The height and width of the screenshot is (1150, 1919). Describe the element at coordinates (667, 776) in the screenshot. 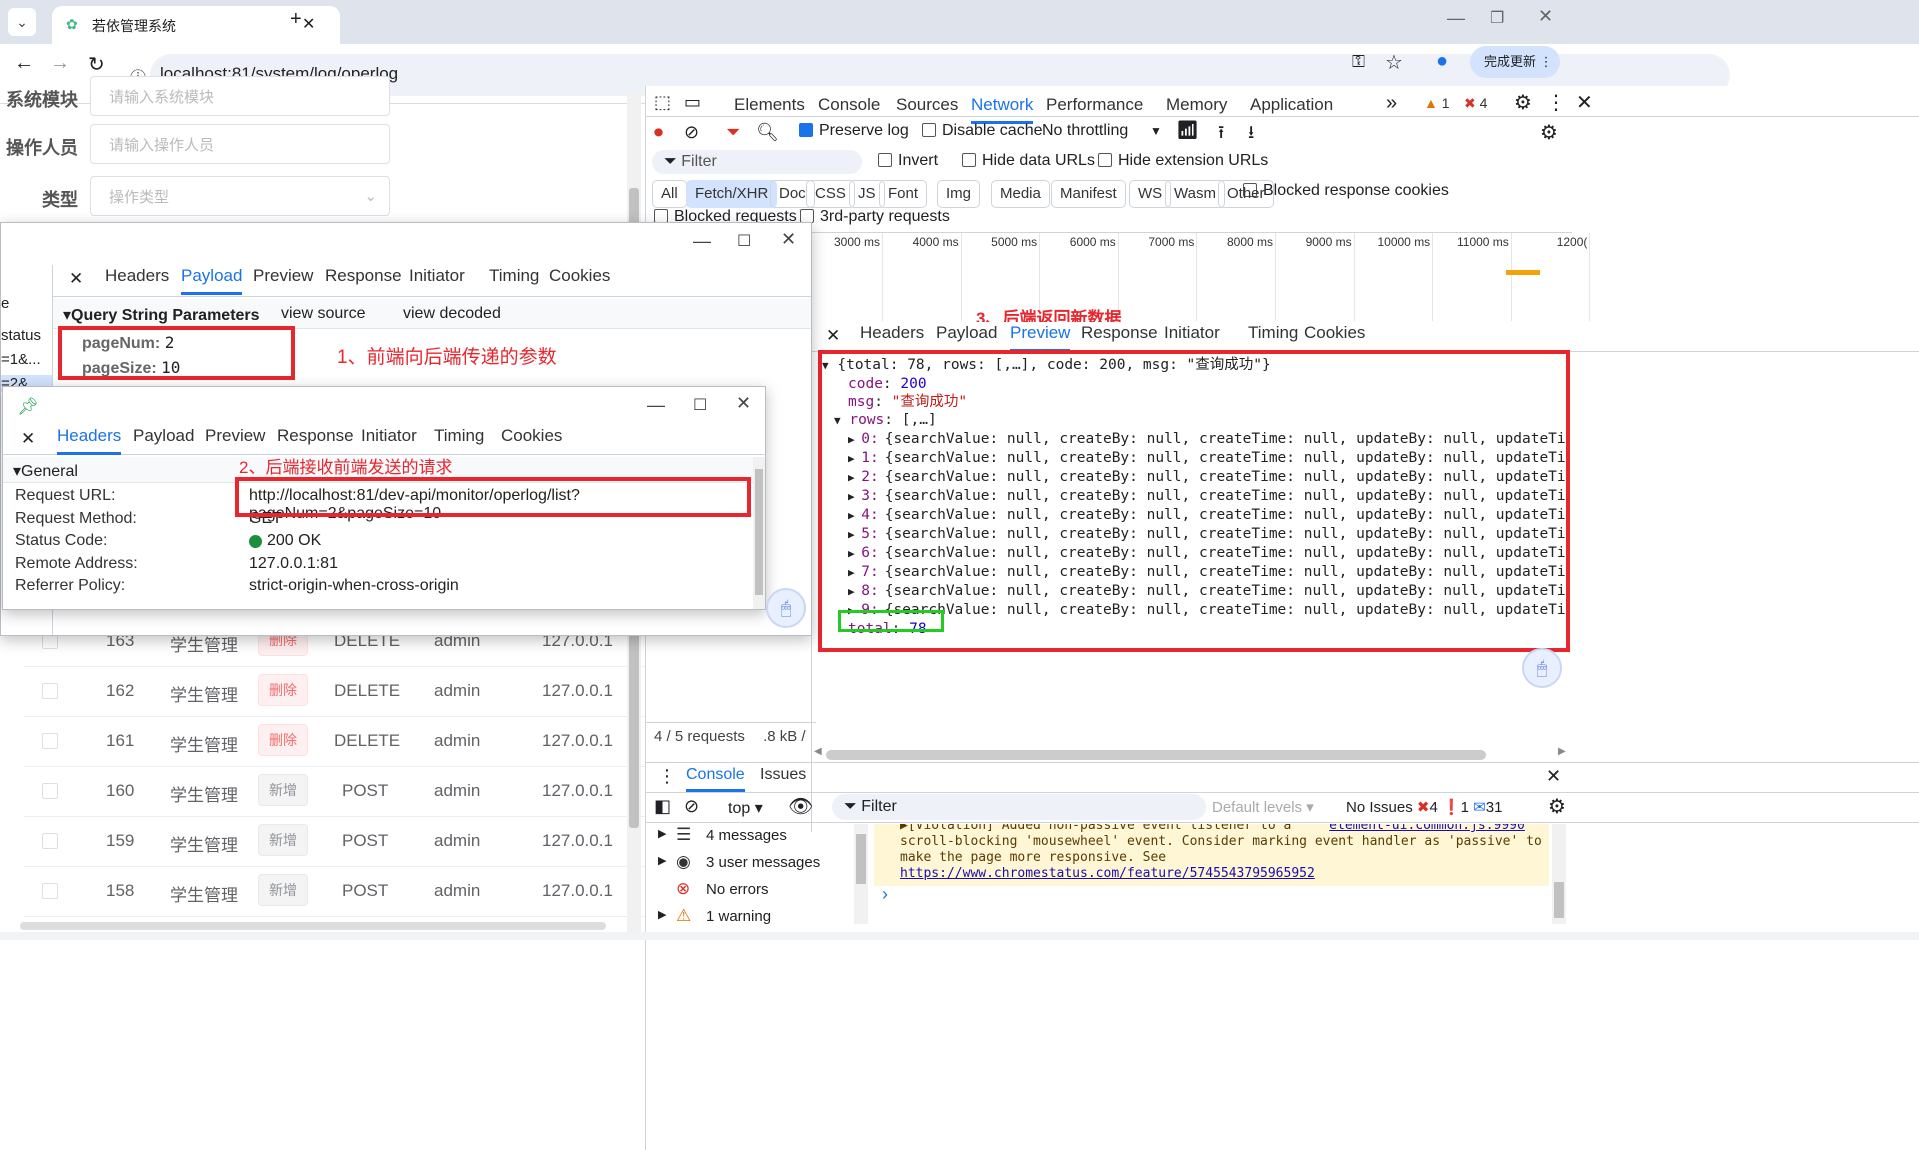

I see `drawer-menu-icon: ⋮` at that location.